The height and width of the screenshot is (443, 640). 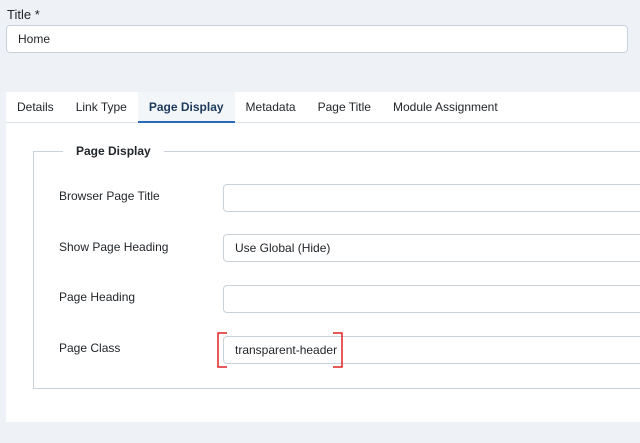 I want to click on page-class-label: Page Class, so click(x=90, y=348).